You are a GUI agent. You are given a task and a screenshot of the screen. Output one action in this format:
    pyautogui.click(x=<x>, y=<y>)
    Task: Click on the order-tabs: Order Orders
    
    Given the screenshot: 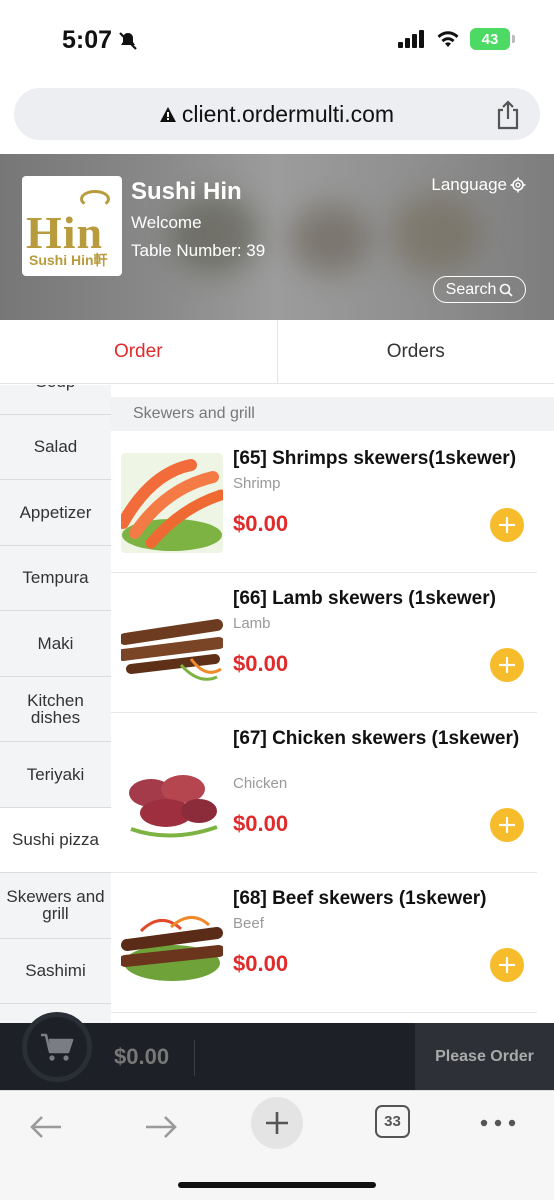 What is the action you would take?
    pyautogui.click(x=277, y=352)
    